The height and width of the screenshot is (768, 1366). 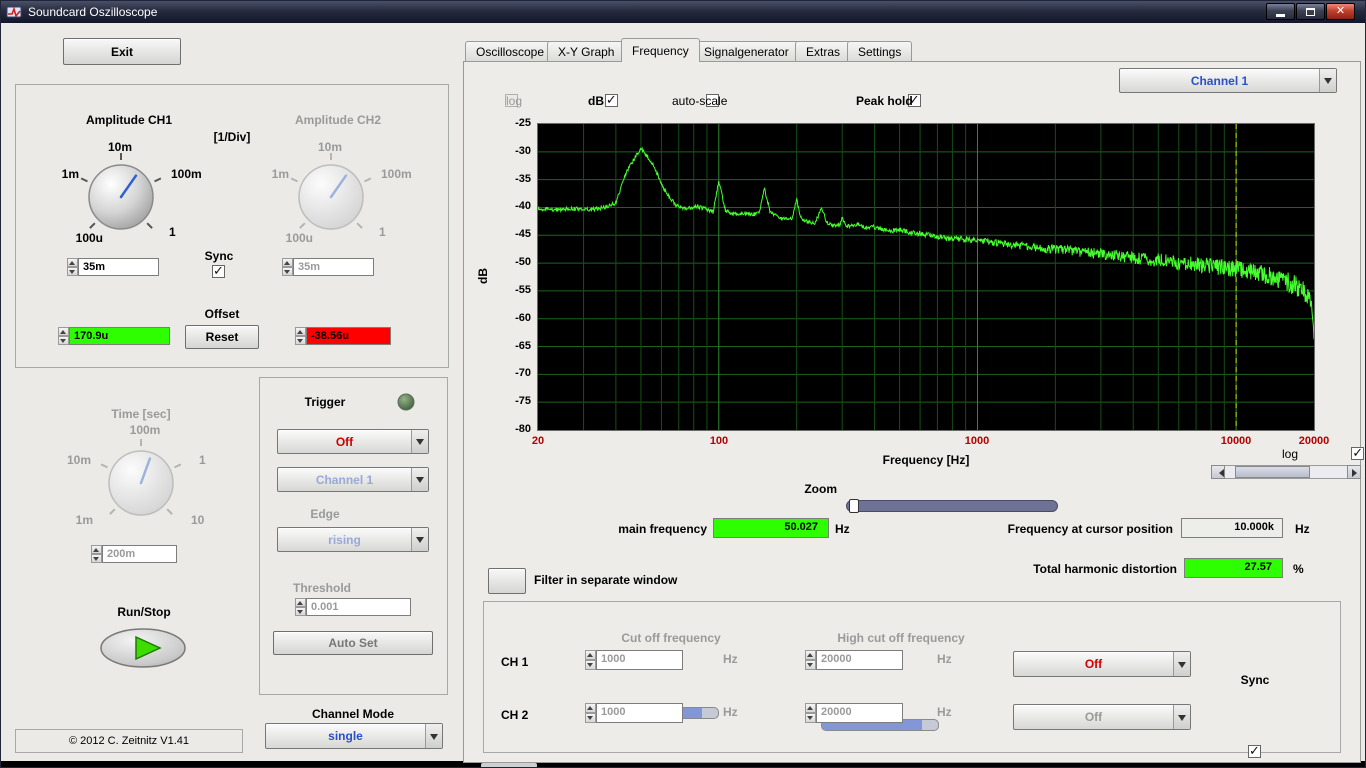 What do you see at coordinates (823, 51) in the screenshot?
I see `tab-extras: Extras` at bounding box center [823, 51].